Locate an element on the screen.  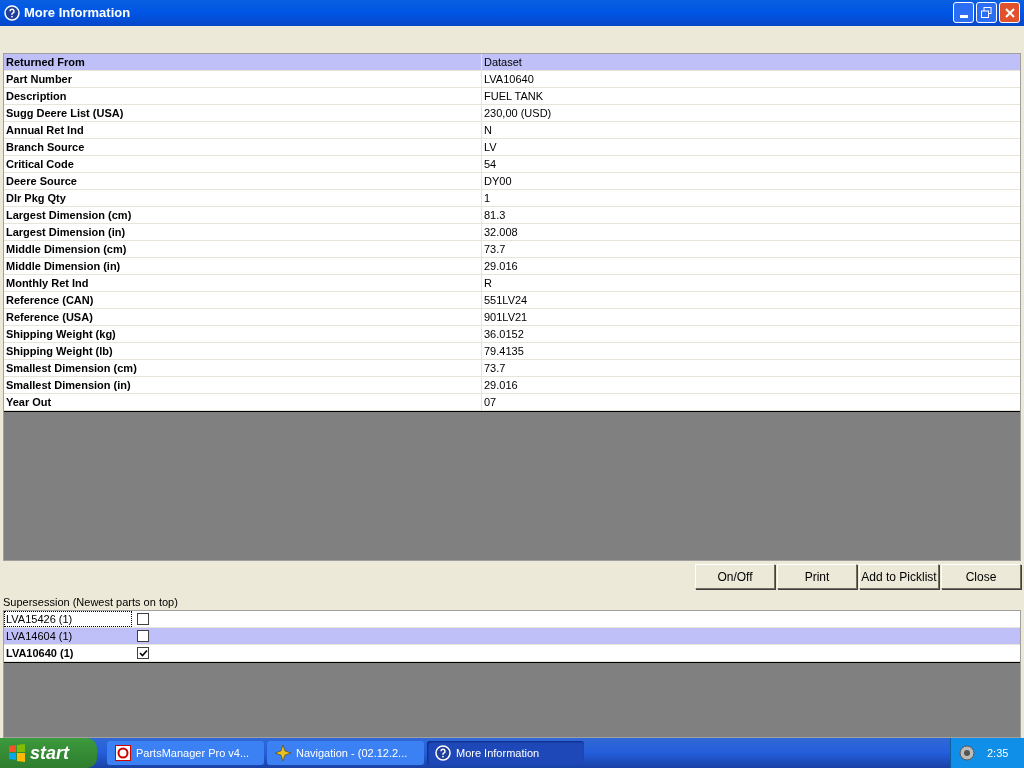
field-value: LV is located at coordinates (490, 147).